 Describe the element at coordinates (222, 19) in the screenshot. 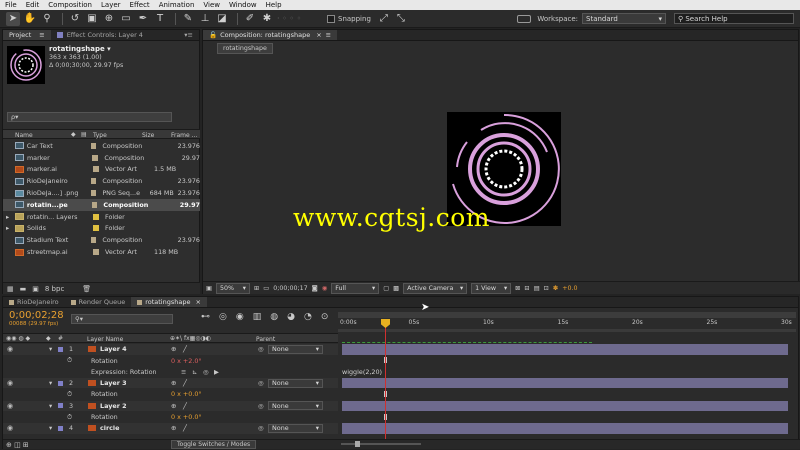

I see `eraser-tool-icon: ◪` at that location.